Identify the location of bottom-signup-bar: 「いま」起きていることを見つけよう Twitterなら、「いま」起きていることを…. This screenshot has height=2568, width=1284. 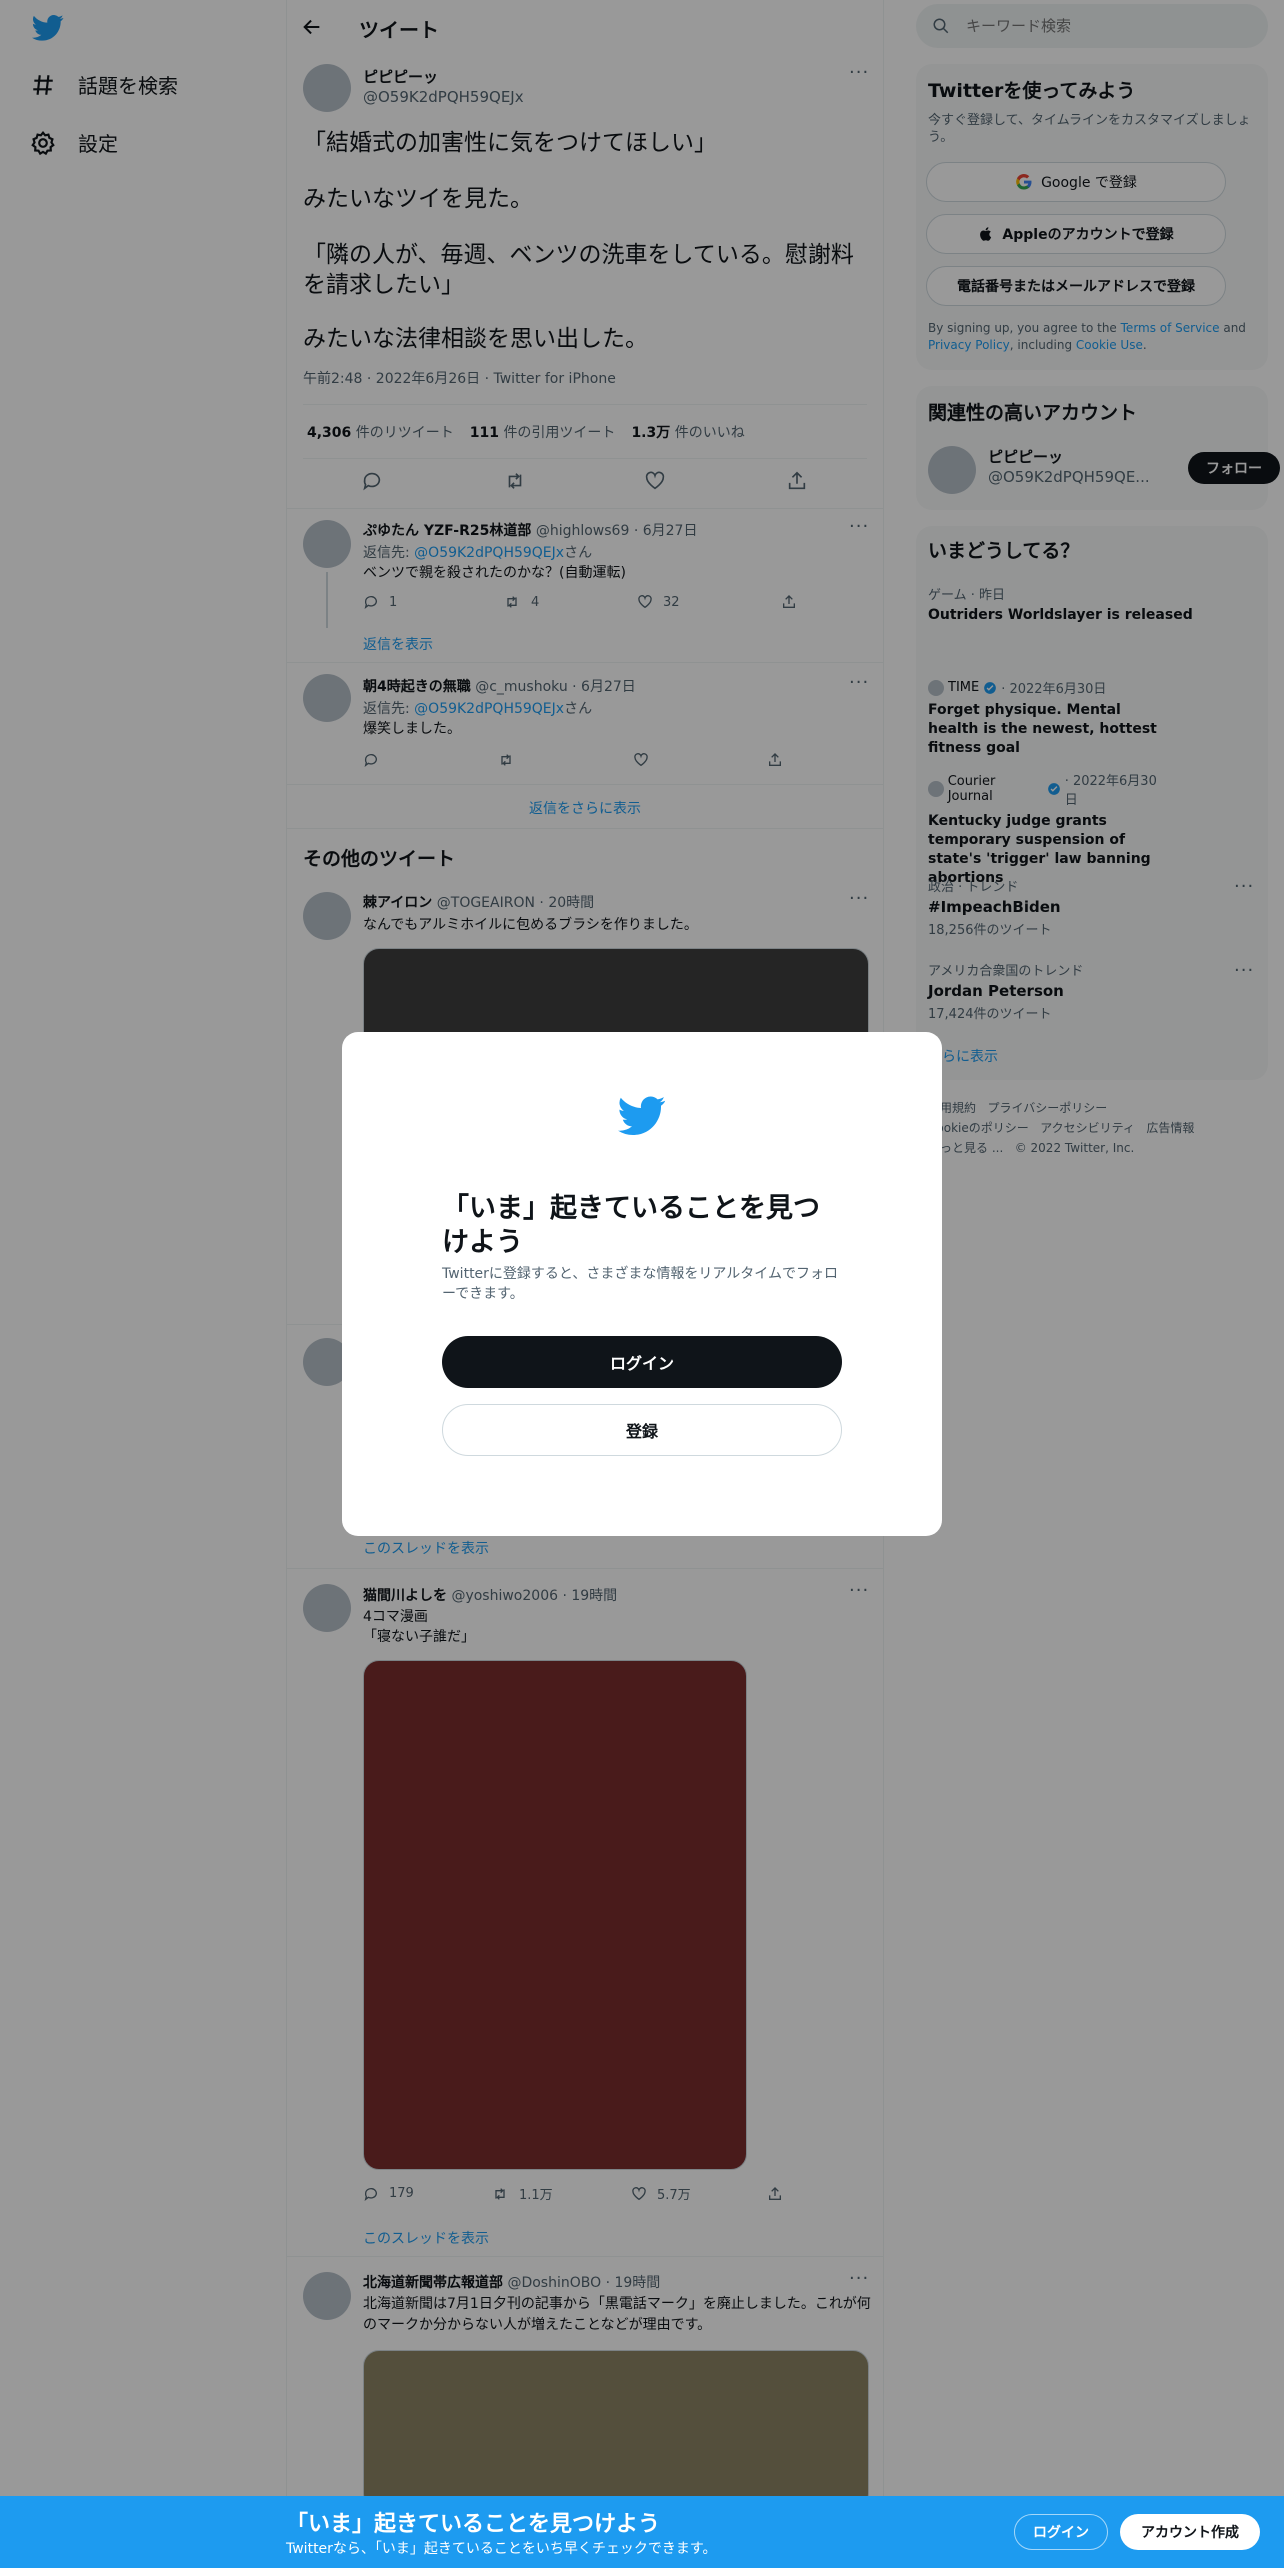
(642, 2532).